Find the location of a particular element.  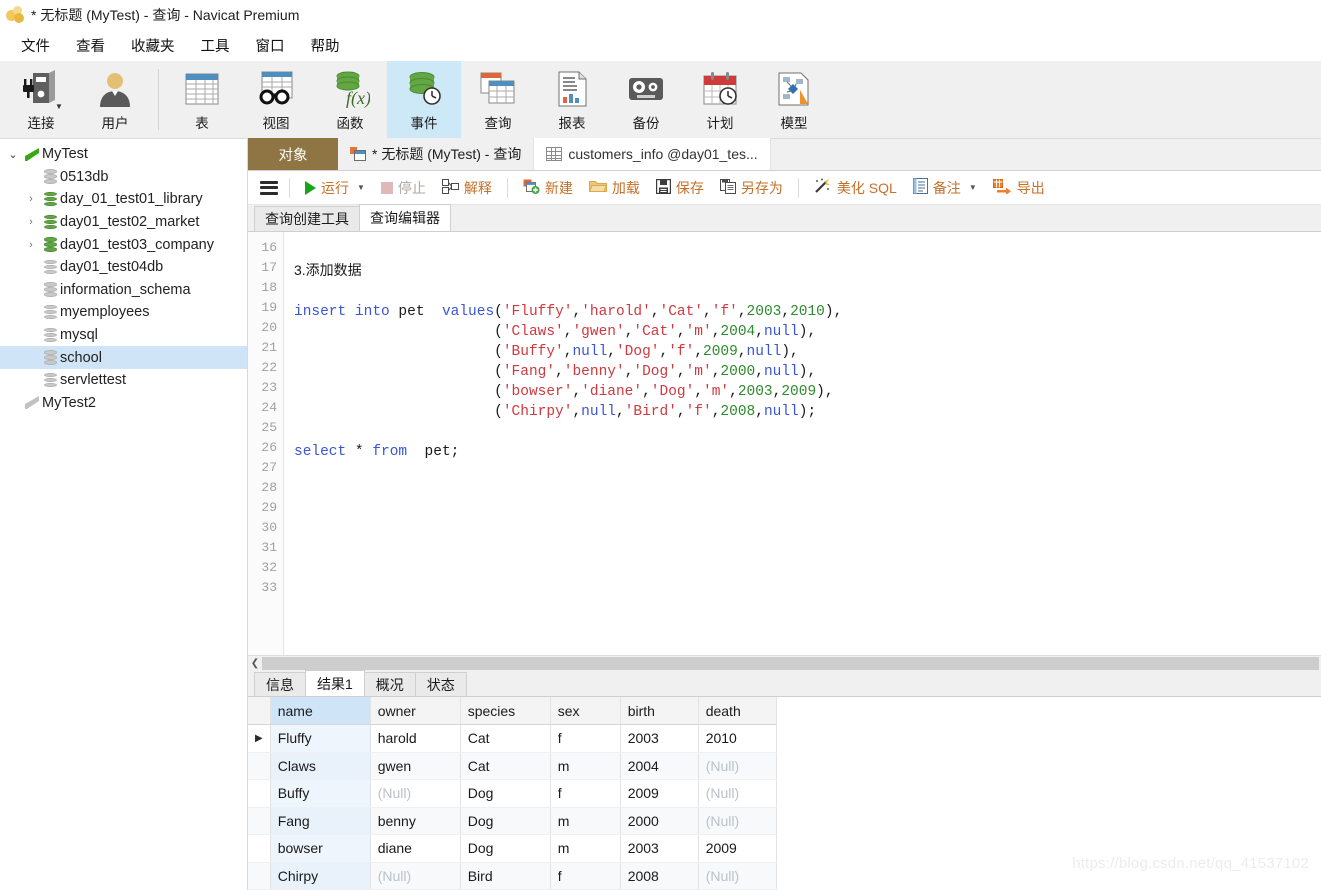

column-header-sex: sex is located at coordinates (585, 711).